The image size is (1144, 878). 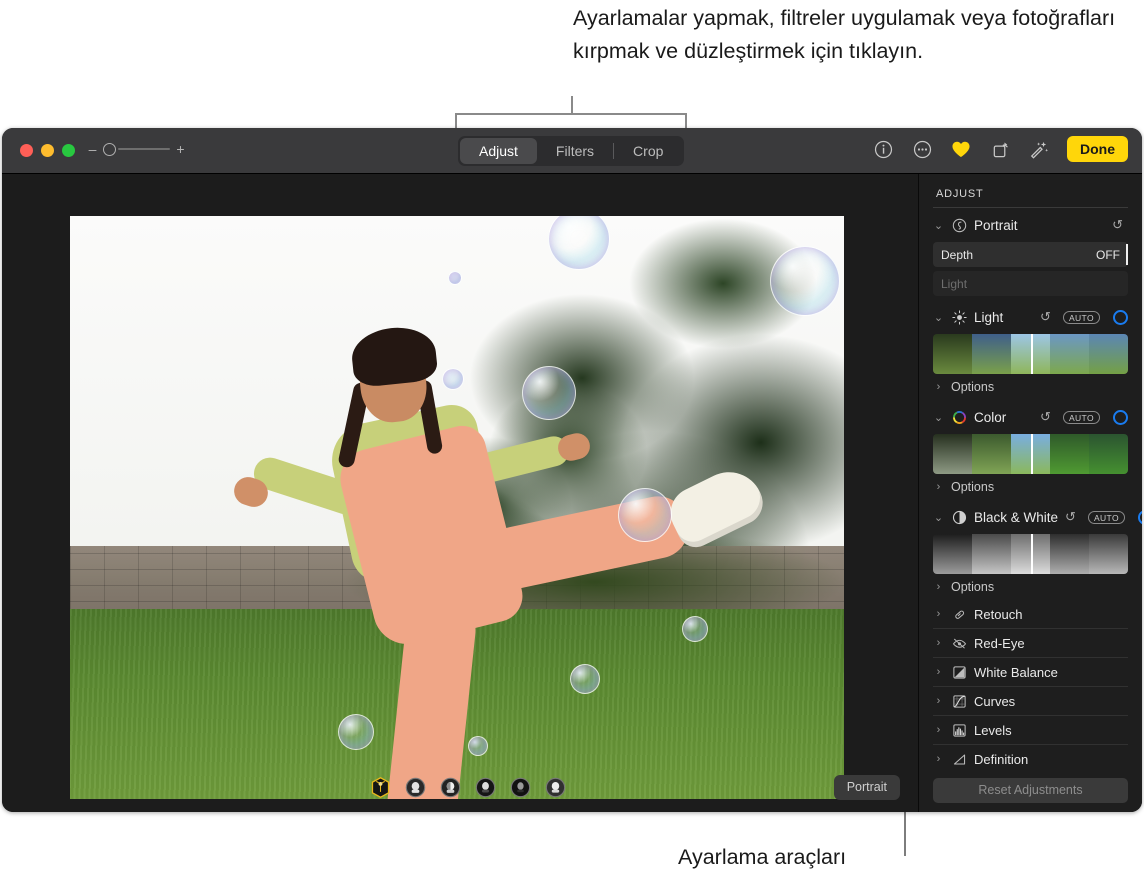 I want to click on tab-adjust: Adjust, so click(x=498, y=151).